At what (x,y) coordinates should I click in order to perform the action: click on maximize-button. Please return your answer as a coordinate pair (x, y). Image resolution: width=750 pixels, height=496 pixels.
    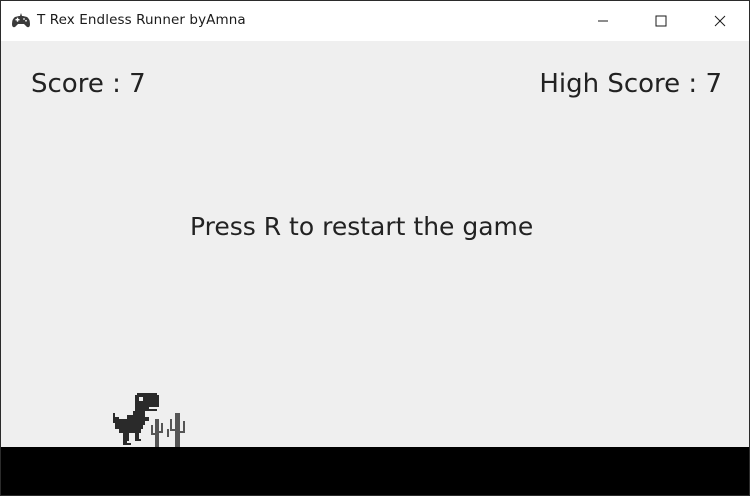
    Looking at the image, I should click on (661, 21).